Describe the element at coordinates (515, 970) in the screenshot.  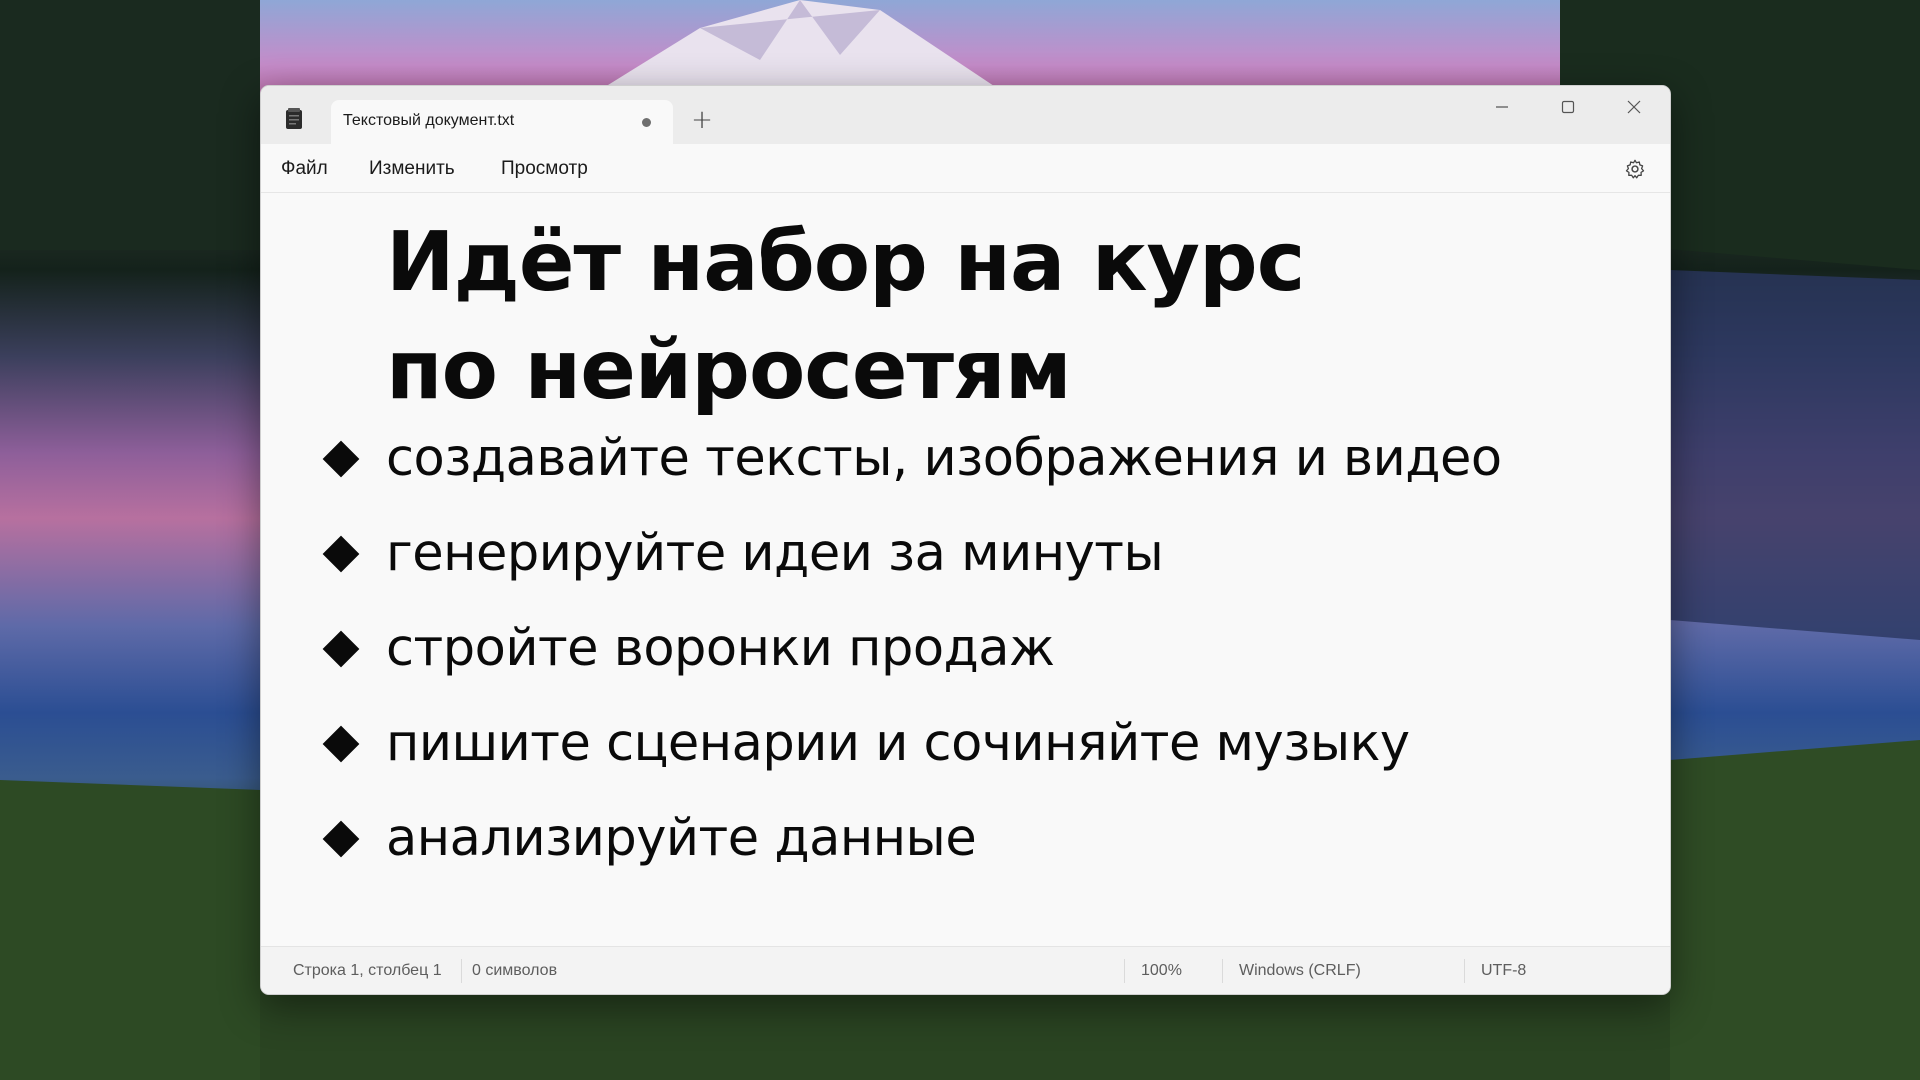
I see `status-char-count: 0 символов` at that location.